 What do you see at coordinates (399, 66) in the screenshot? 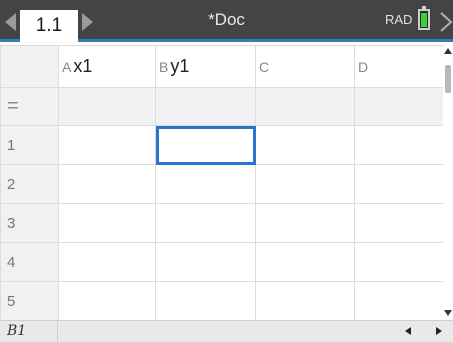
I see `column-header-d: D` at bounding box center [399, 66].